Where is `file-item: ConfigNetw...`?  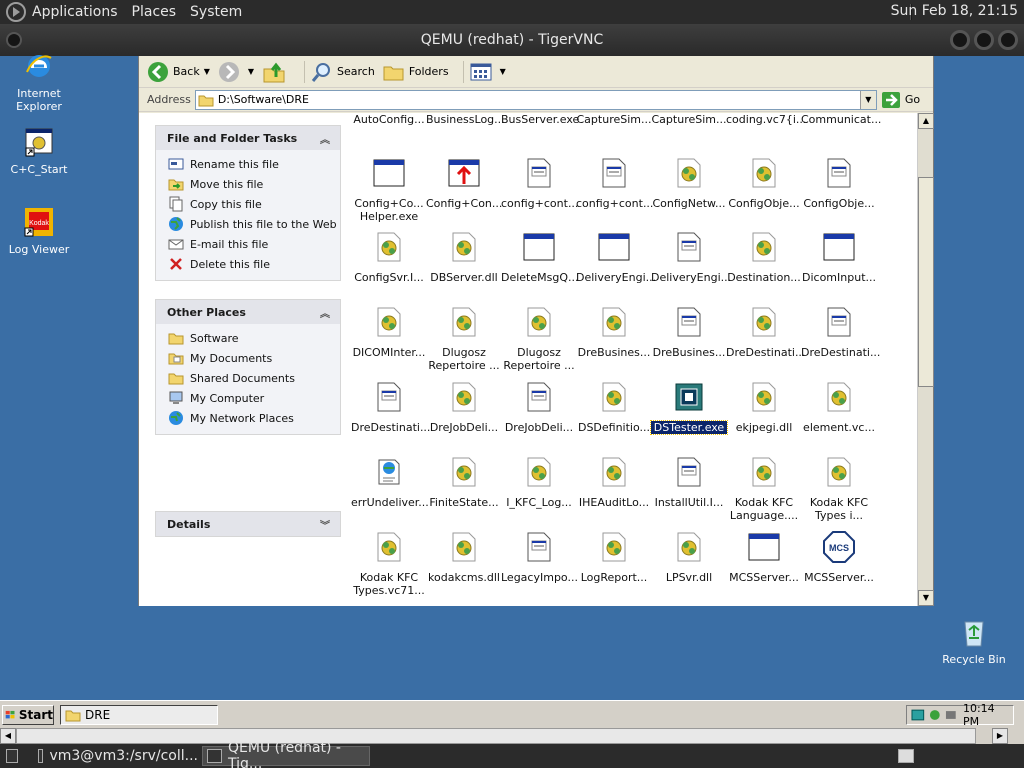
file-item: ConfigNetw... is located at coordinates (689, 183).